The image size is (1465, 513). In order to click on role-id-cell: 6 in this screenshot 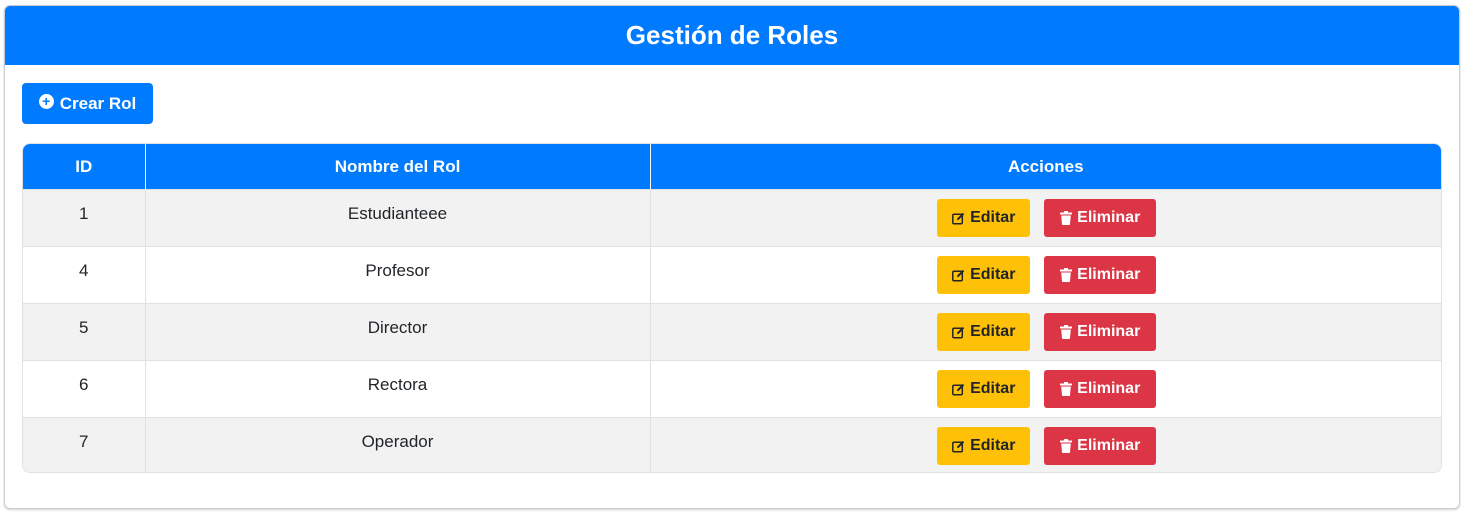, I will do `click(84, 389)`.